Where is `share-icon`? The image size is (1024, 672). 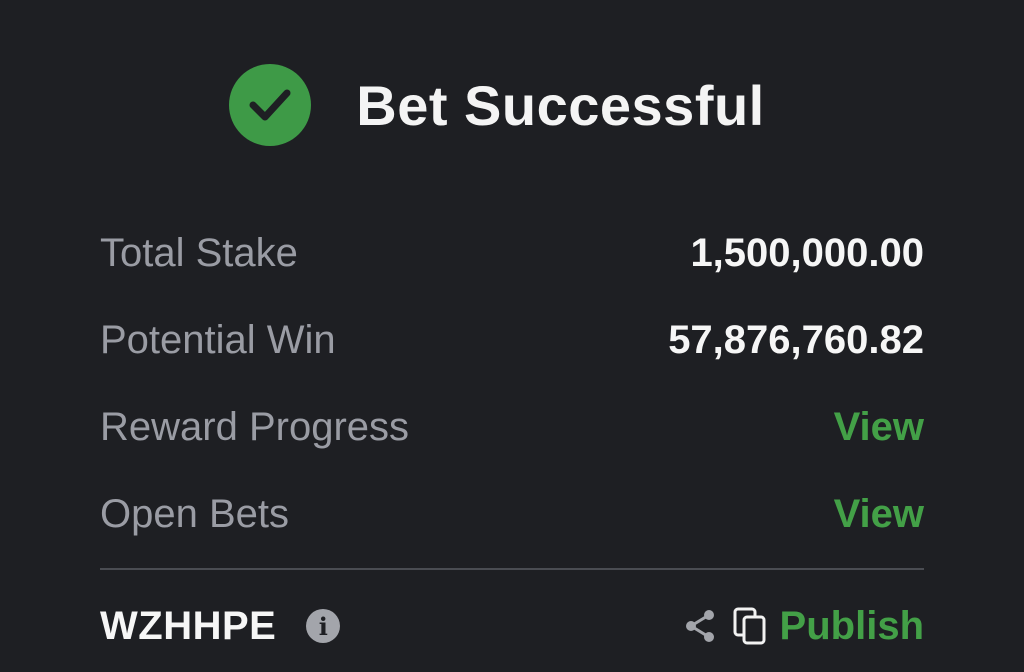
share-icon is located at coordinates (700, 626).